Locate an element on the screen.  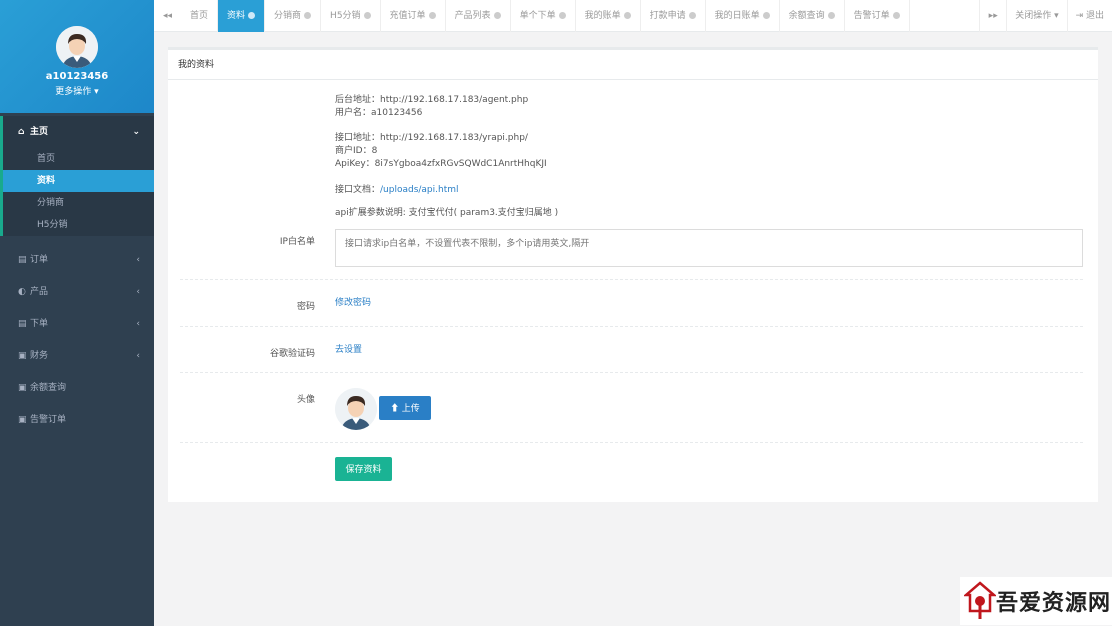
tab-h5-distribution: H5分销 is located at coordinates (351, 16).